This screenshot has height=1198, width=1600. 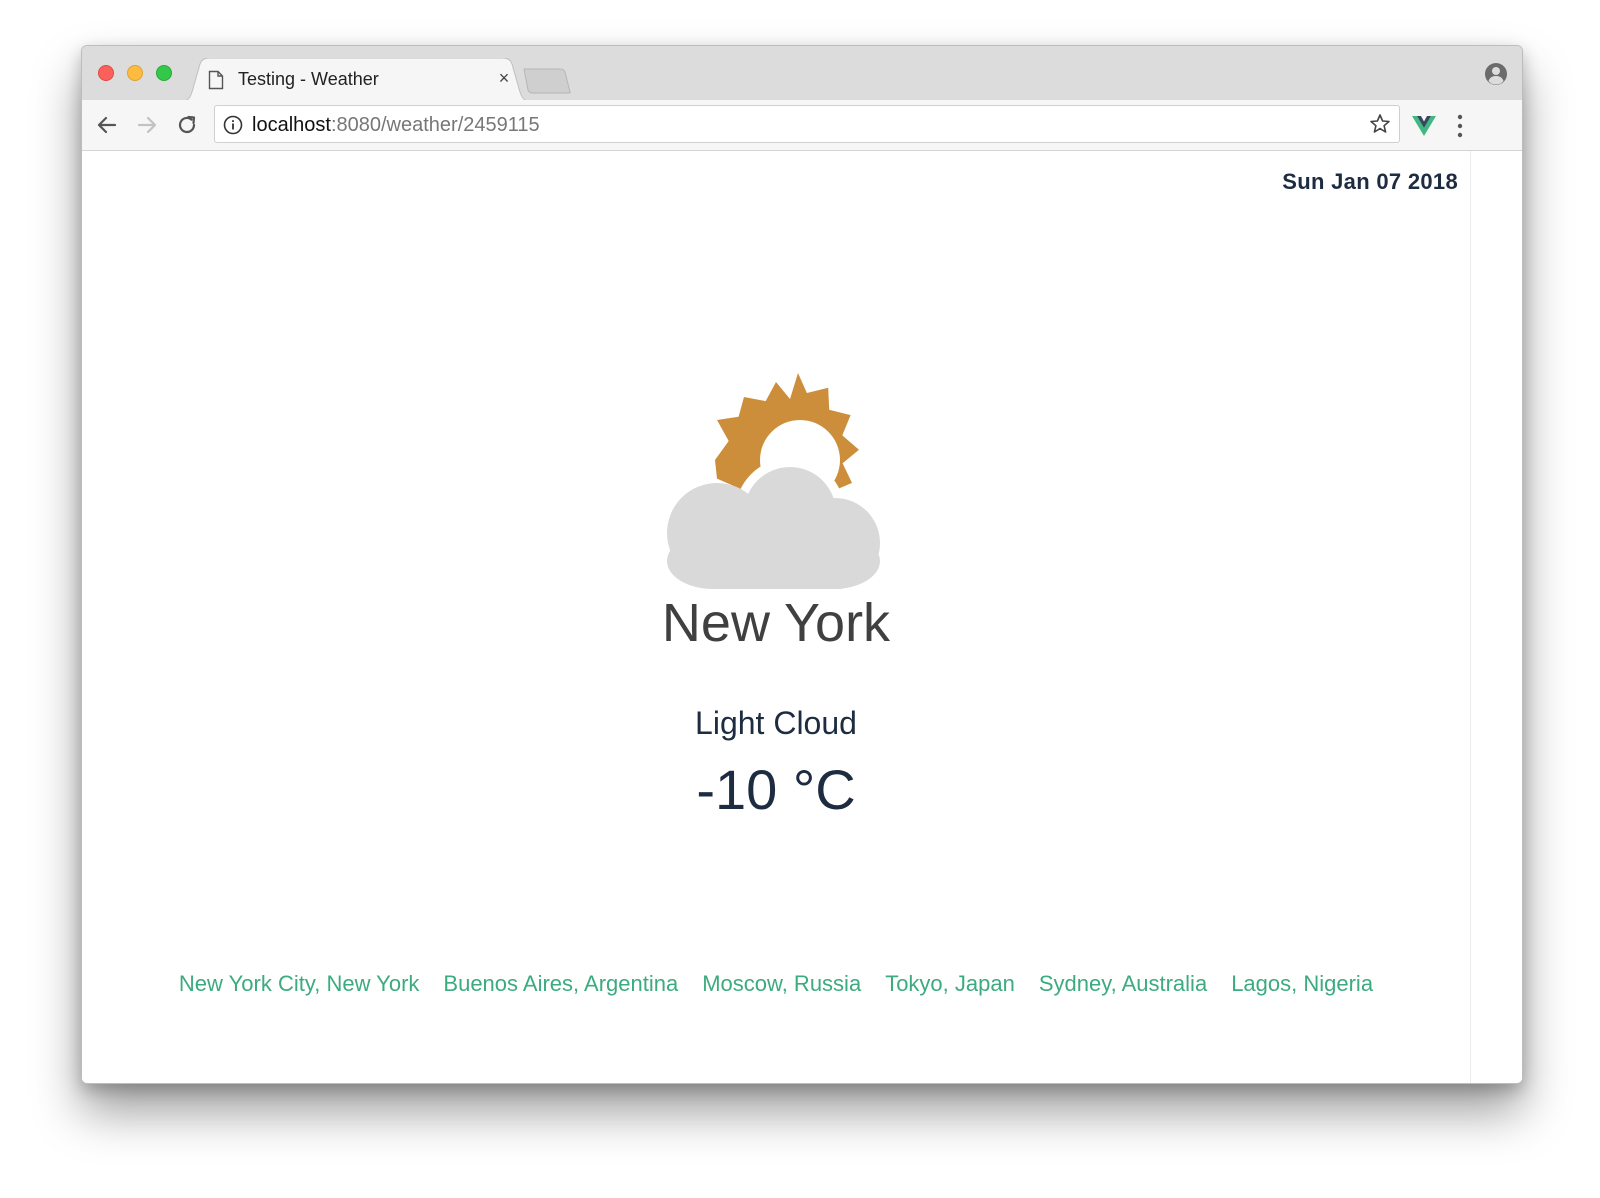 I want to click on arrow-right-icon, so click(x=147, y=125).